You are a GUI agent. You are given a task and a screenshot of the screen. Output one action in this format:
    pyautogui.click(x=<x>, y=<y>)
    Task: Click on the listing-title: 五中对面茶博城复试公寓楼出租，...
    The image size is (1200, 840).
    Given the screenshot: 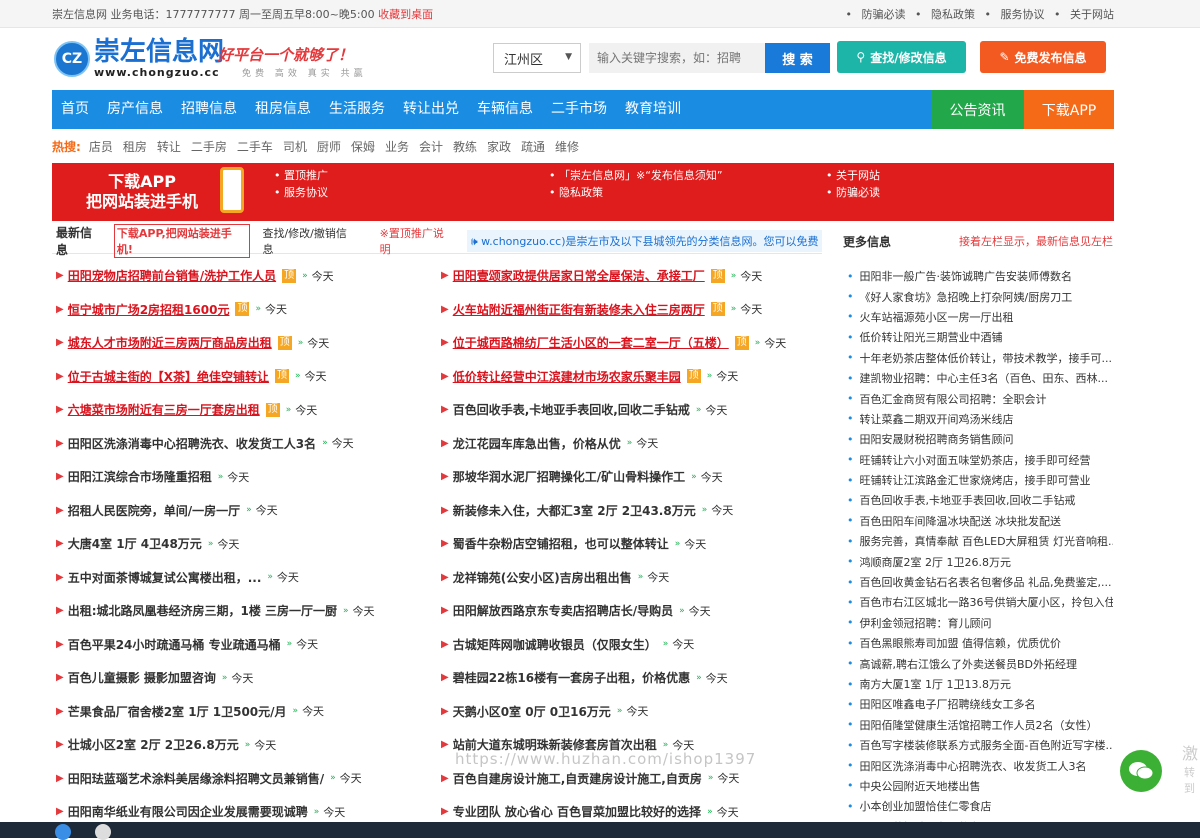 What is the action you would take?
    pyautogui.click(x=165, y=577)
    